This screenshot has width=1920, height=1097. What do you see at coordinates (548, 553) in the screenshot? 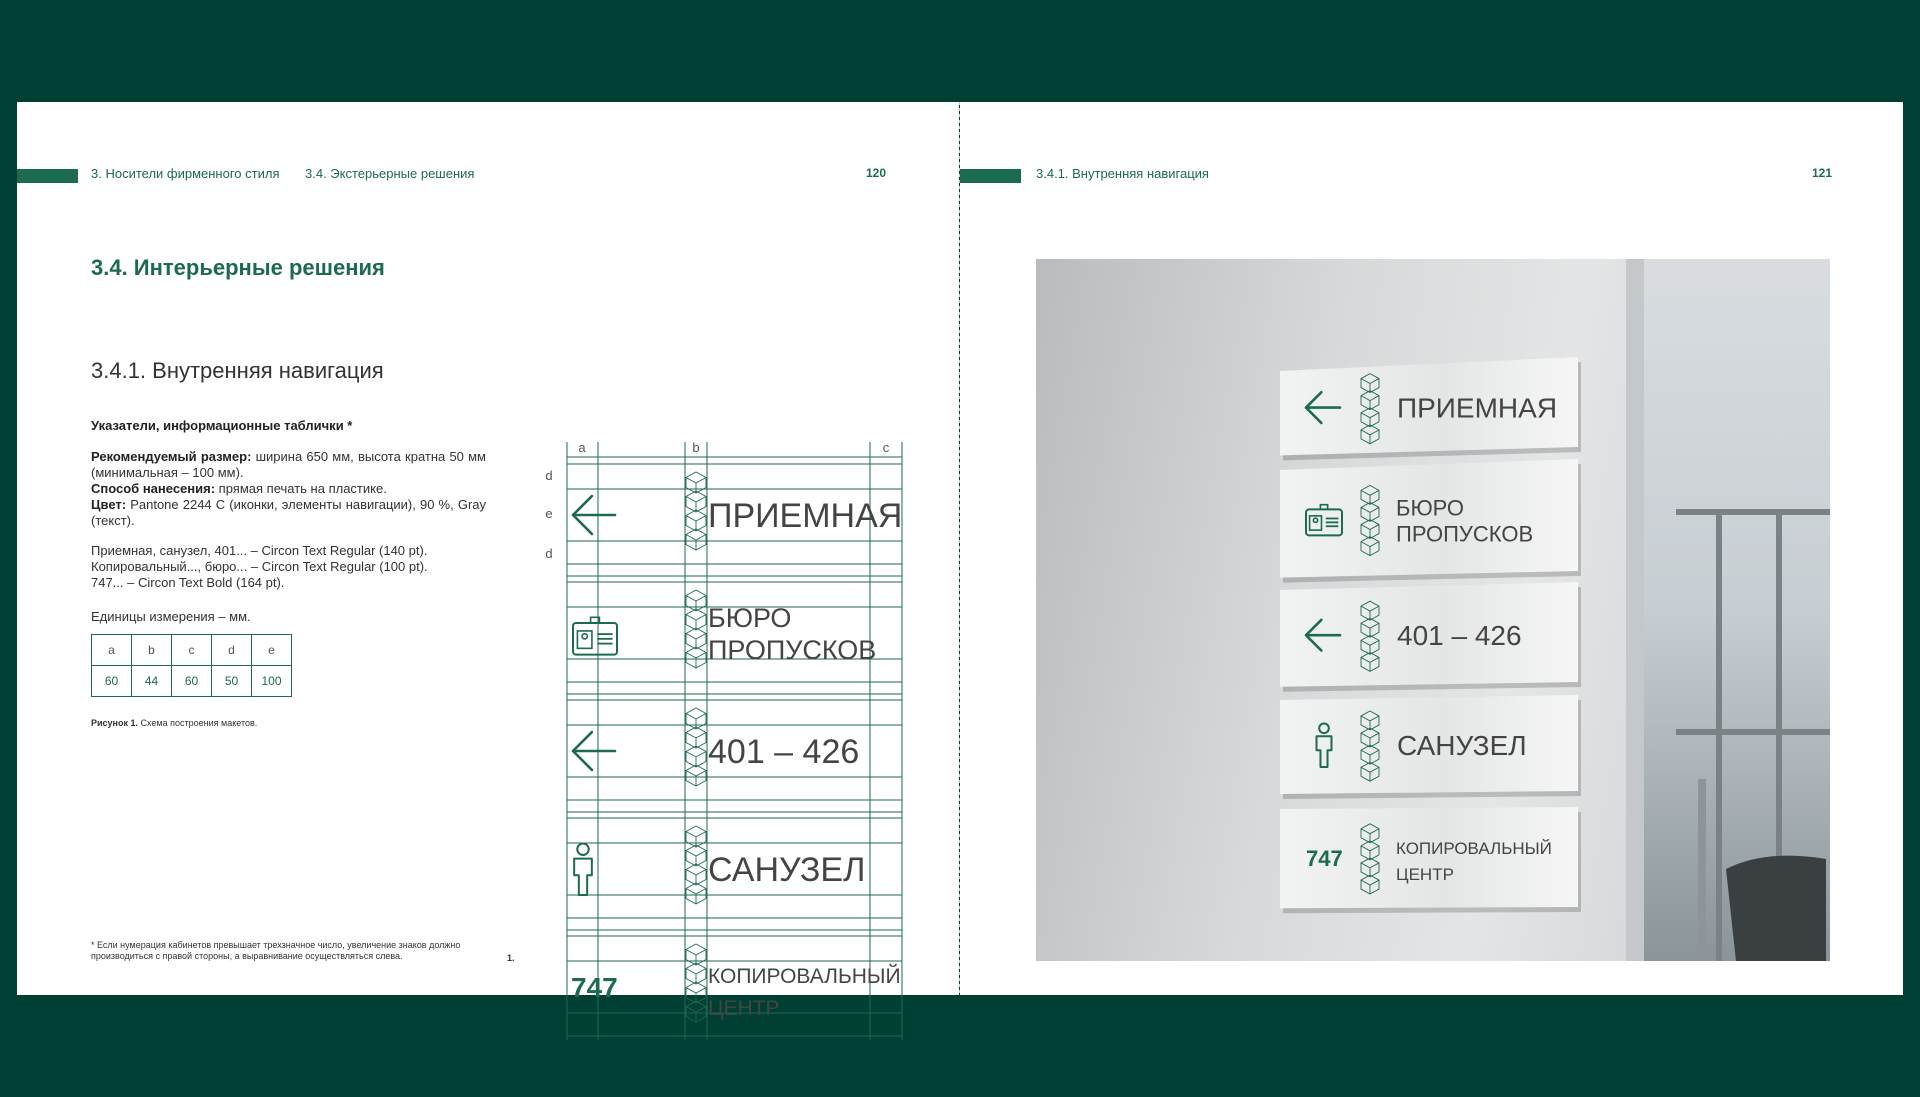
I see `row-label: d` at bounding box center [548, 553].